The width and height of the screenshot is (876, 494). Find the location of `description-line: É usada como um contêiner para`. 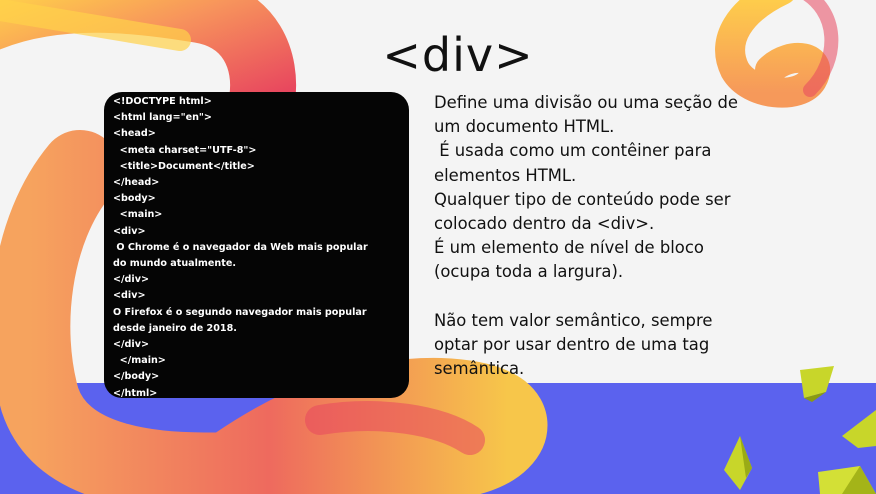

description-line: É usada como um contêiner para is located at coordinates (573, 151).